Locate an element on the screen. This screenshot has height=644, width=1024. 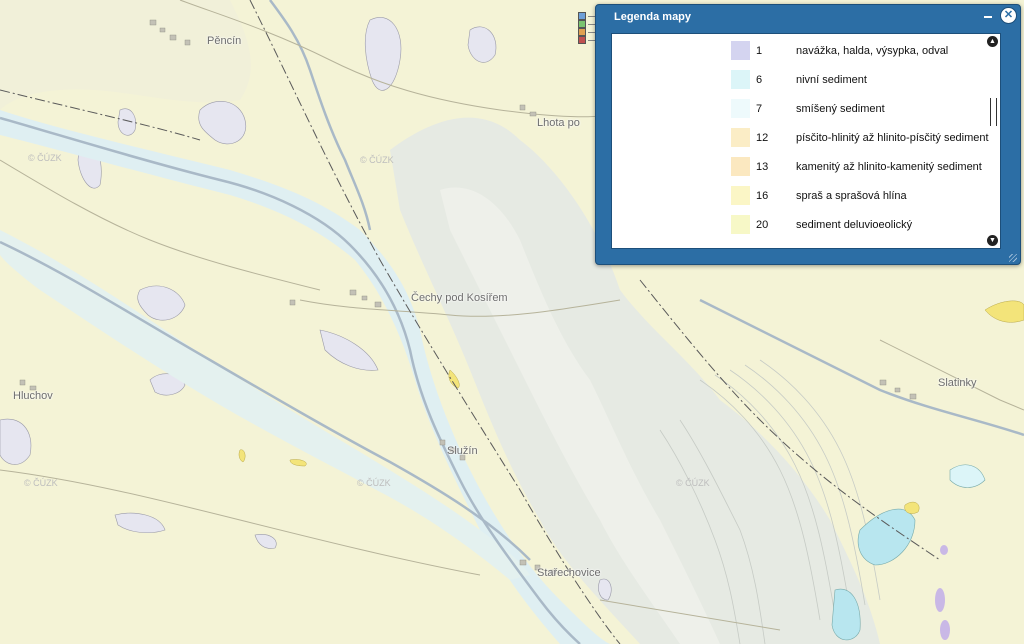
legend-code: 12 is located at coordinates (762, 138).